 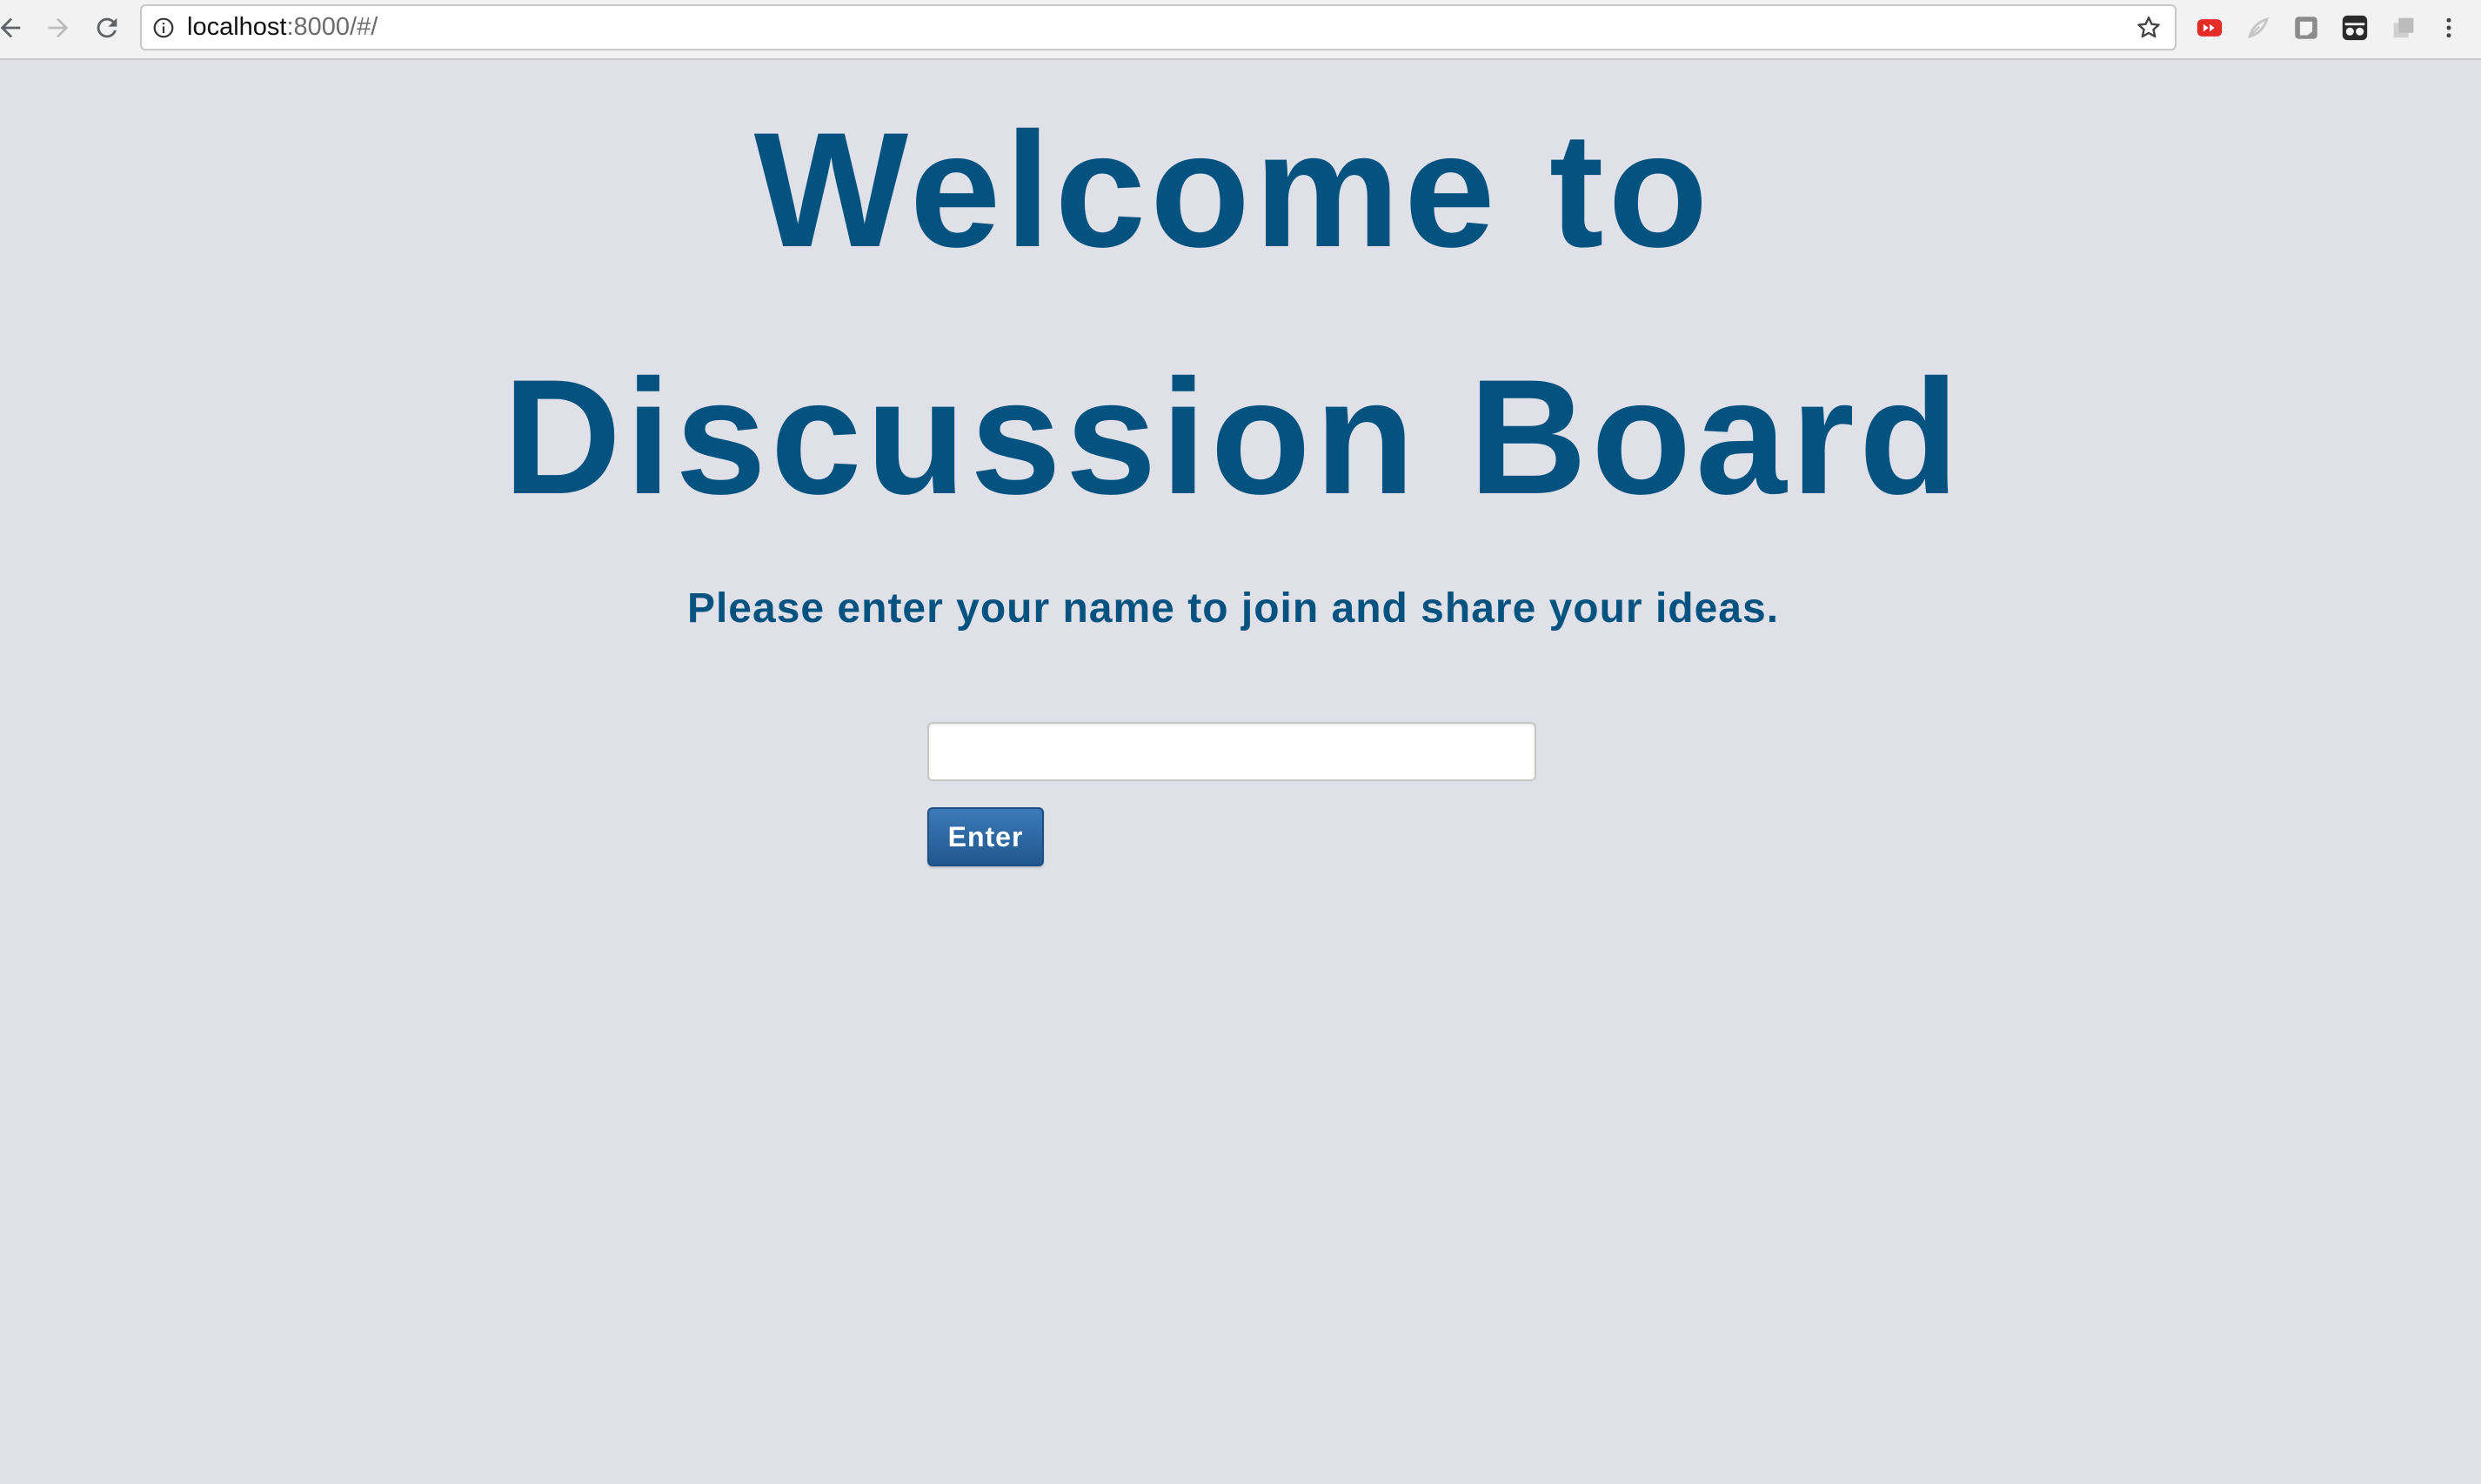 I want to click on incognito-extension-button, so click(x=2355, y=27).